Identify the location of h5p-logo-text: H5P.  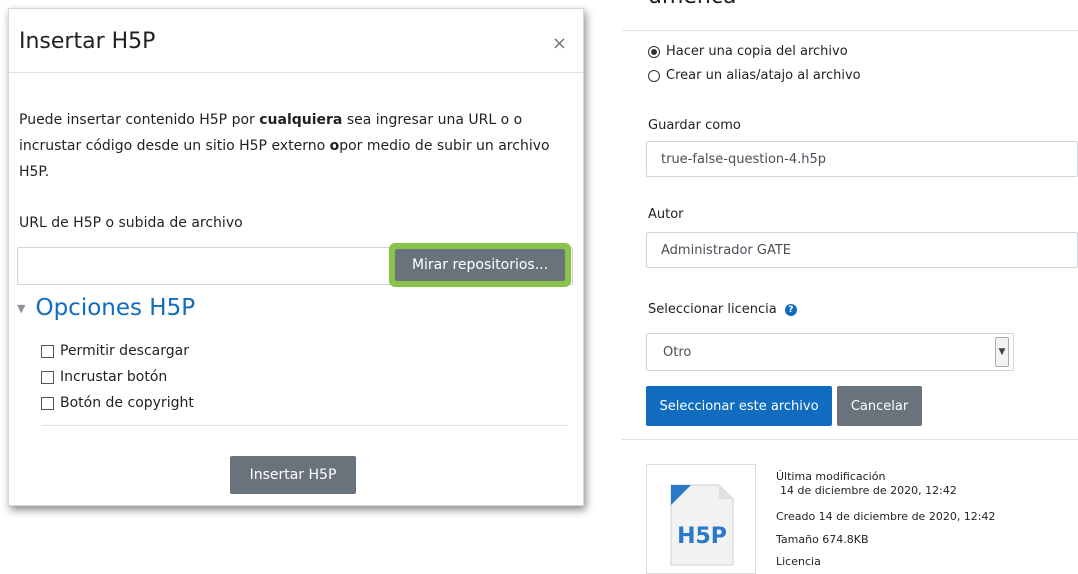
(702, 536).